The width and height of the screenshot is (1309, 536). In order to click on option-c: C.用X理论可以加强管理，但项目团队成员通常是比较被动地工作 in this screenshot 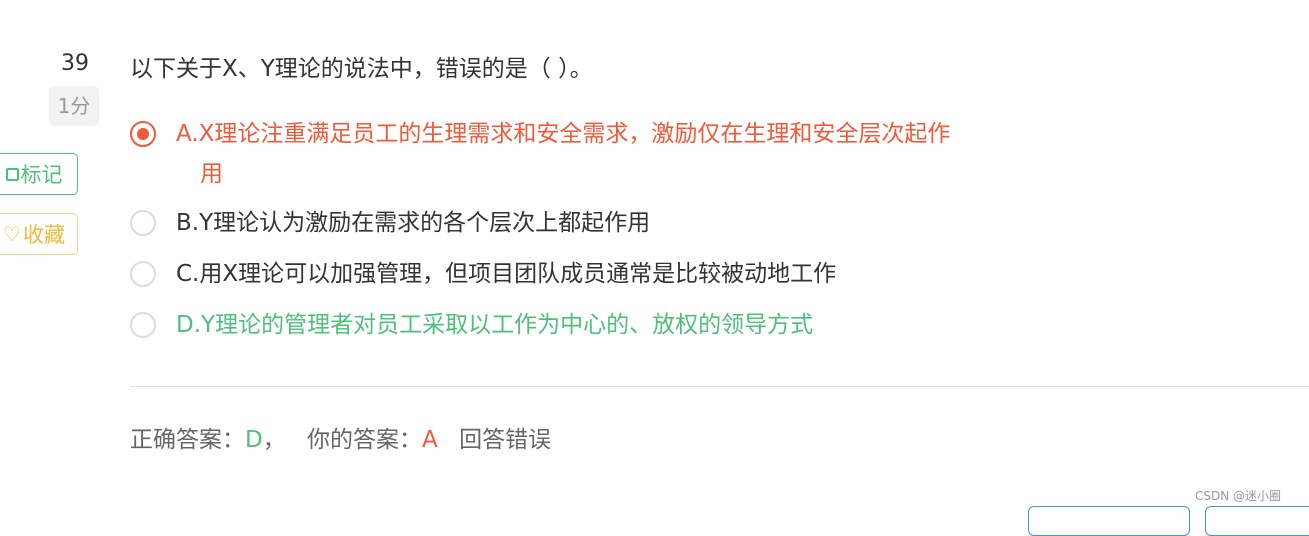, I will do `click(603, 274)`.